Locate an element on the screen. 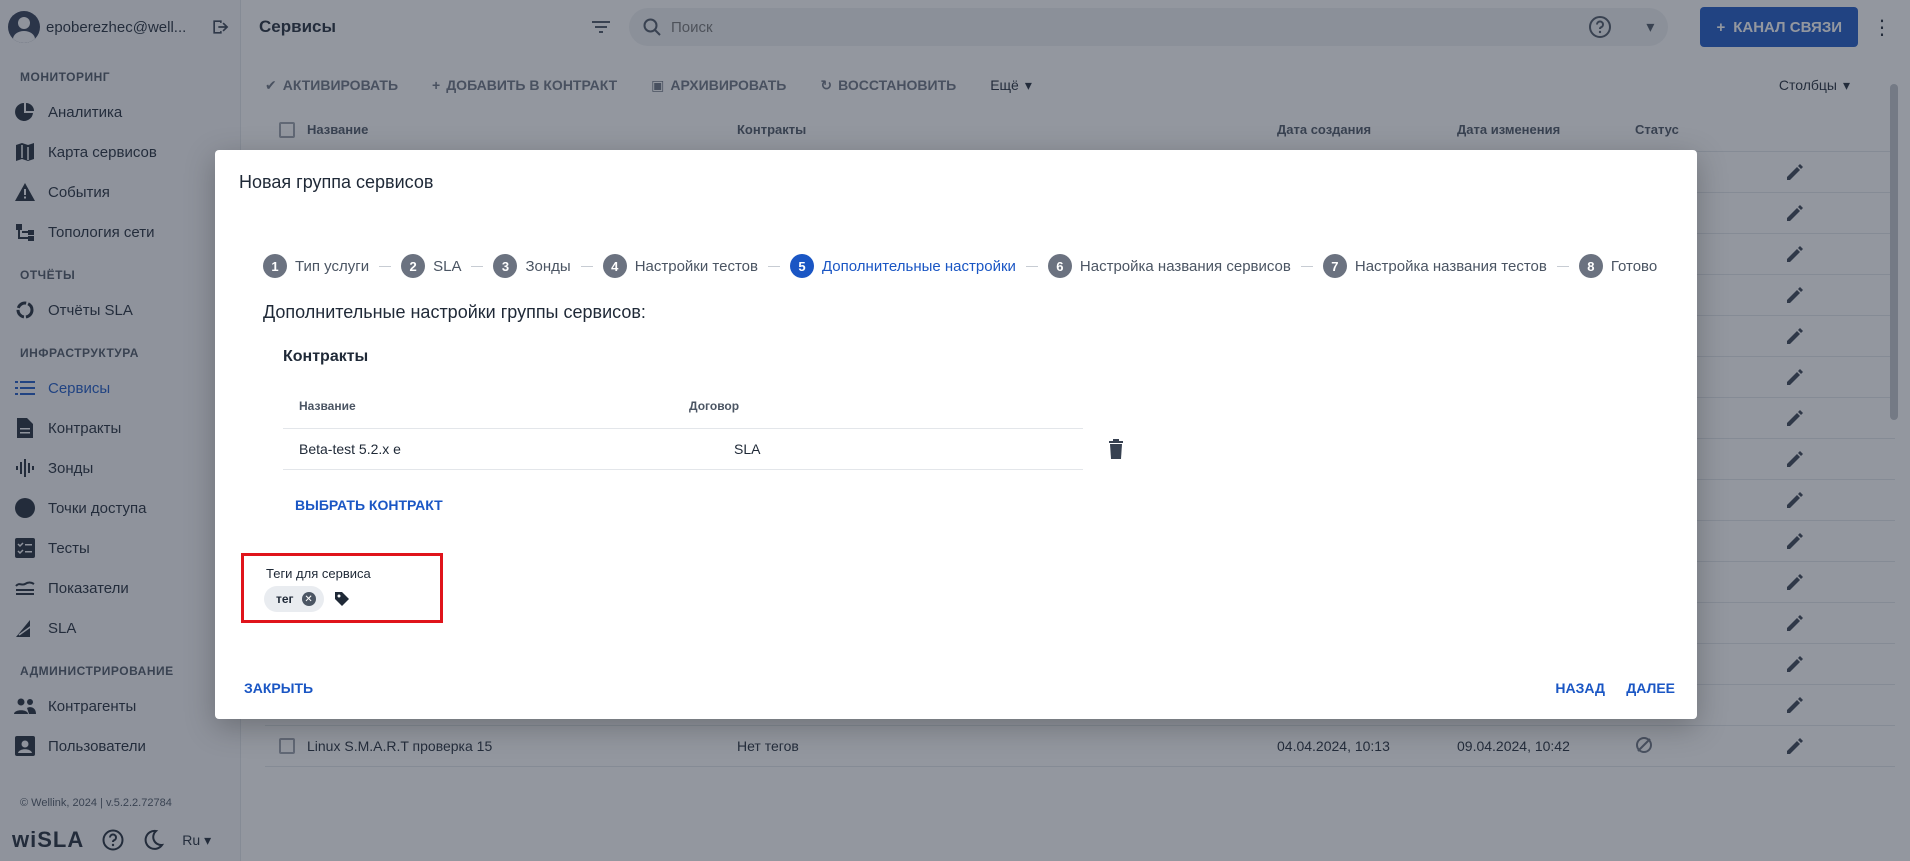 This screenshot has width=1910, height=861. step-3: 3 Зонды is located at coordinates (532, 266).